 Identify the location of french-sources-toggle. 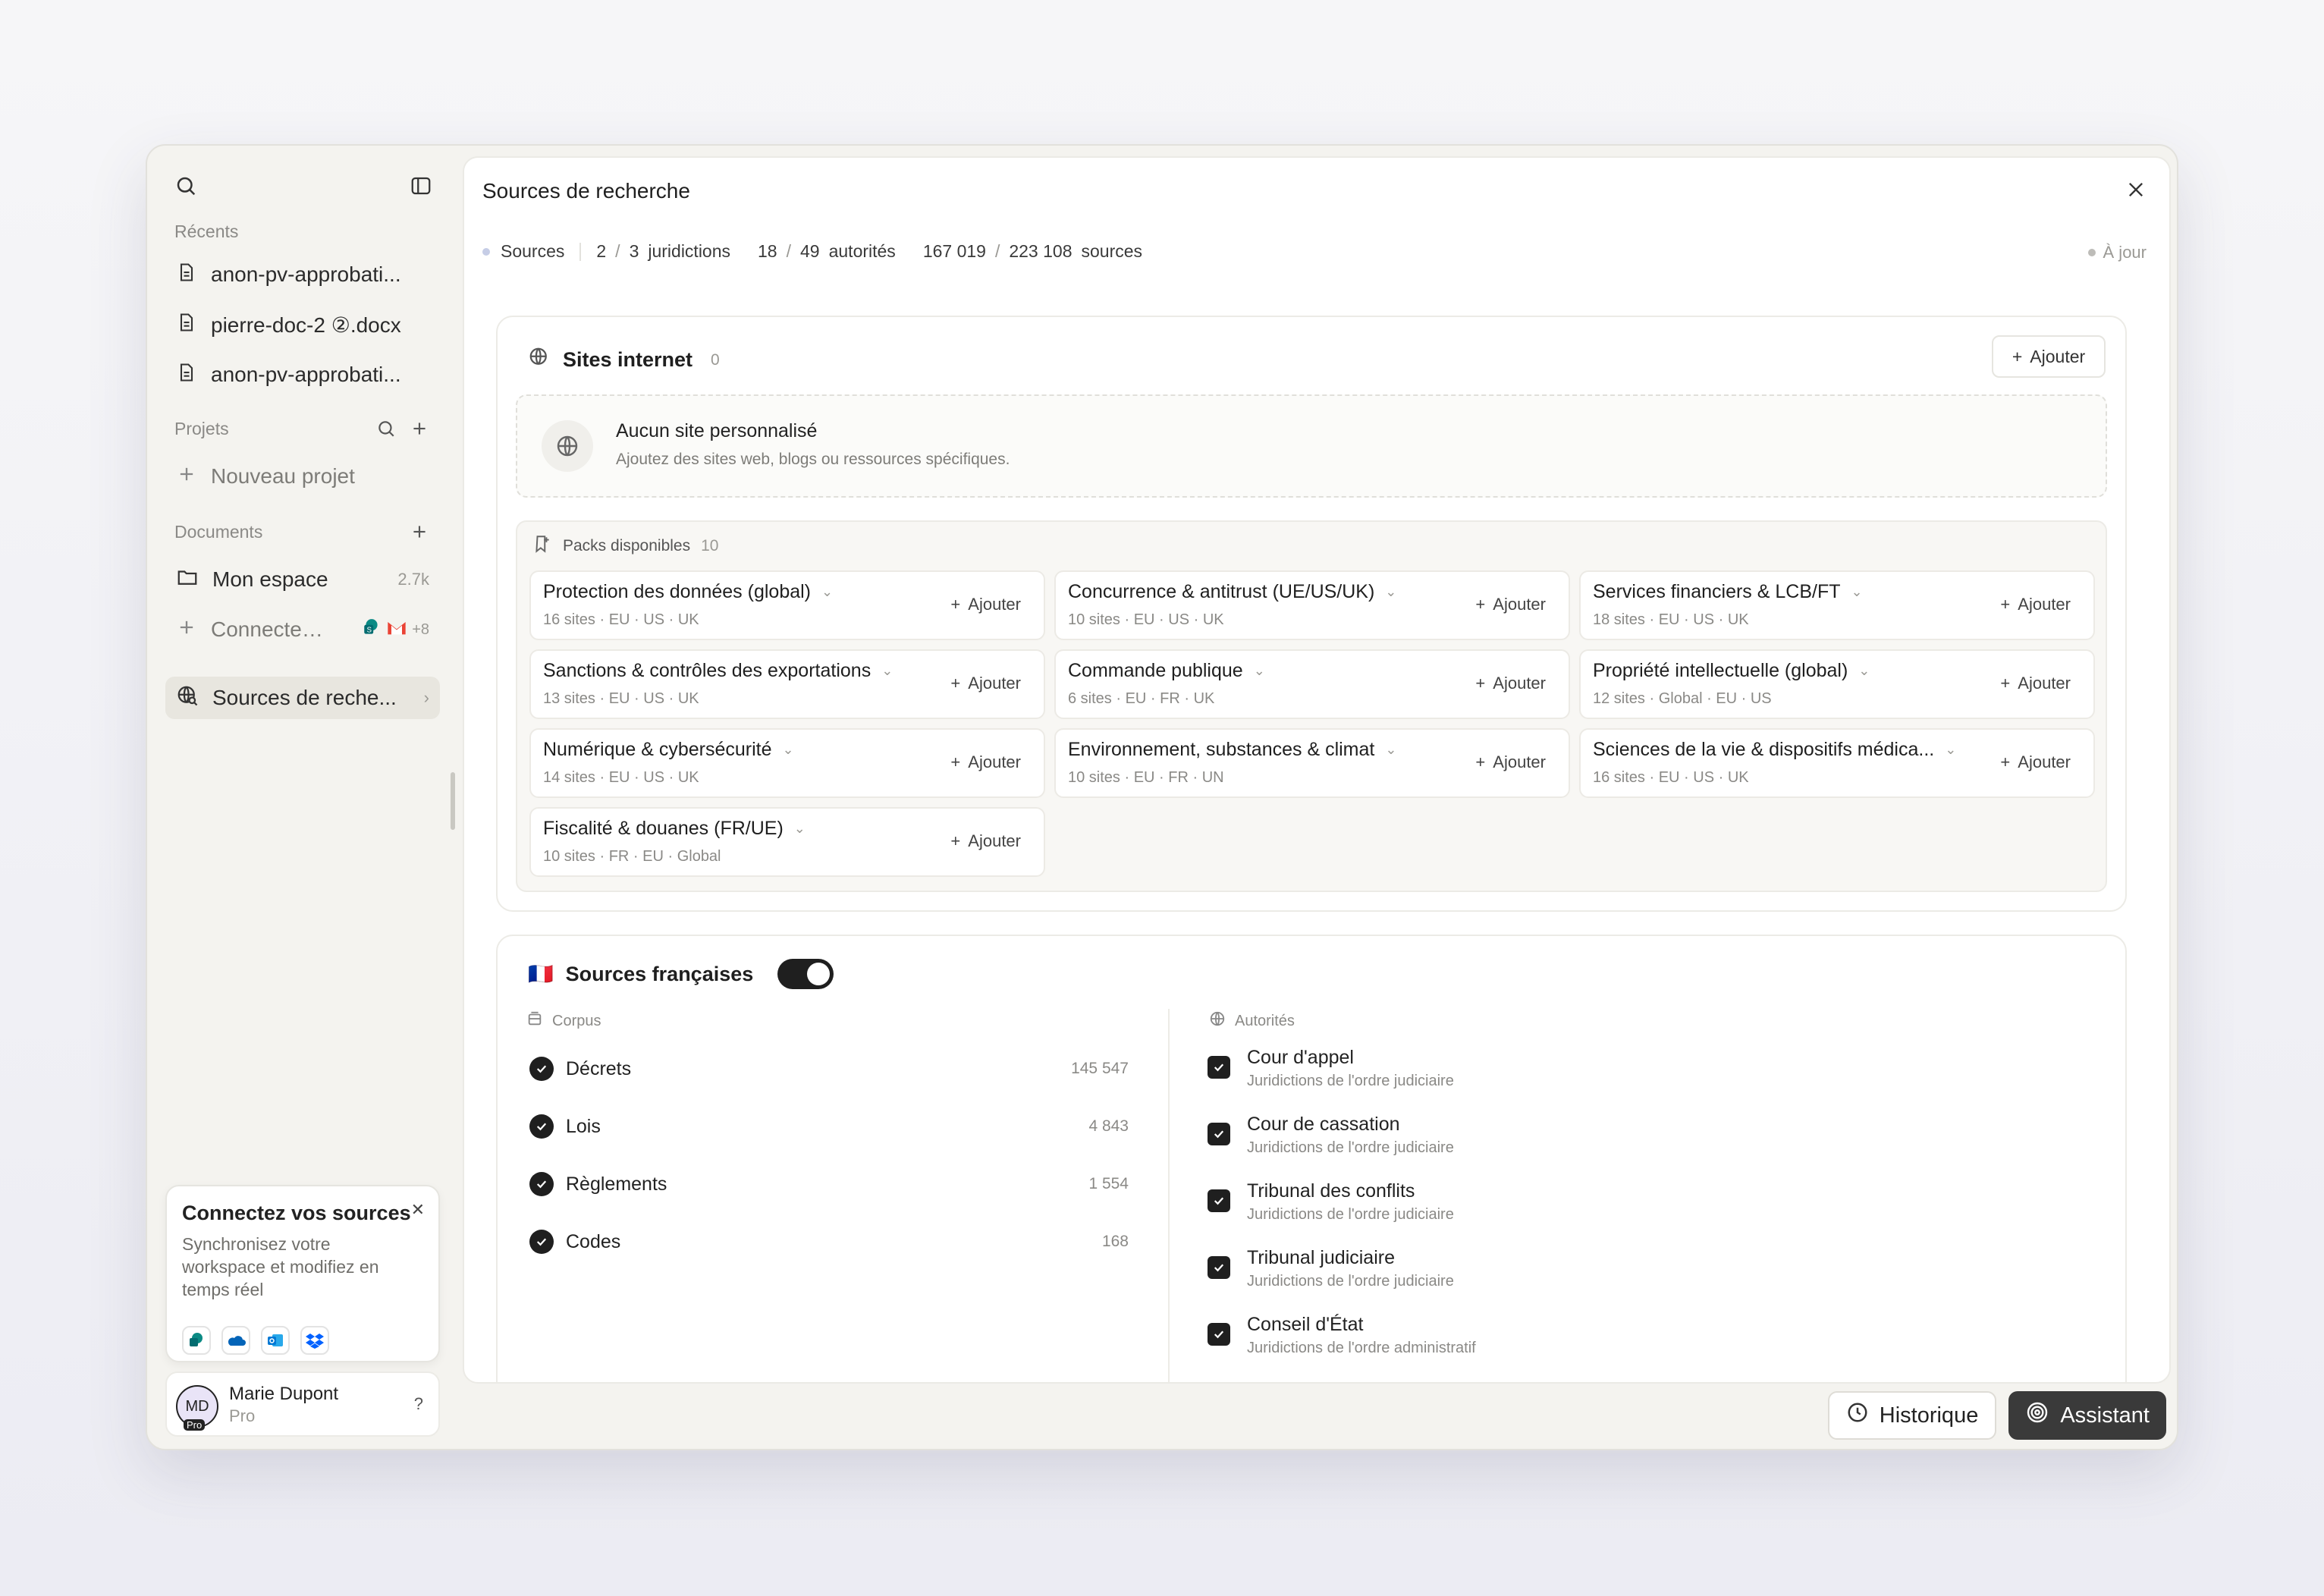
(805, 974).